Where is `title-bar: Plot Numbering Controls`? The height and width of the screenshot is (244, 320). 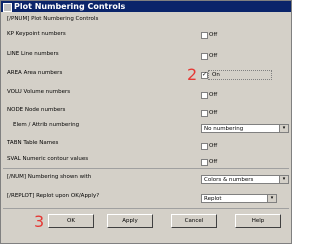 title-bar: Plot Numbering Controls is located at coordinates (146, 6).